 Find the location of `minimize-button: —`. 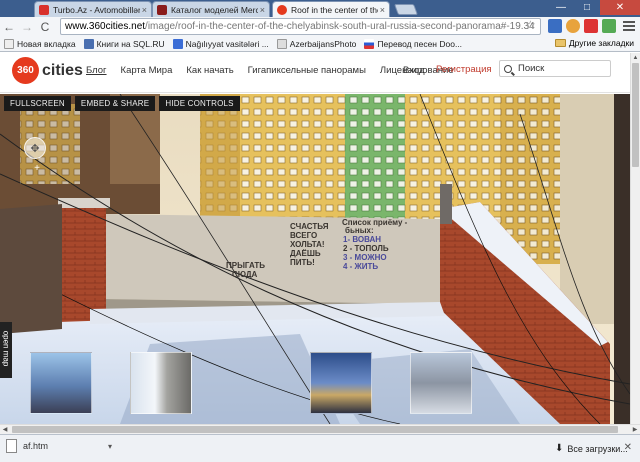

minimize-button: — is located at coordinates (561, 7).